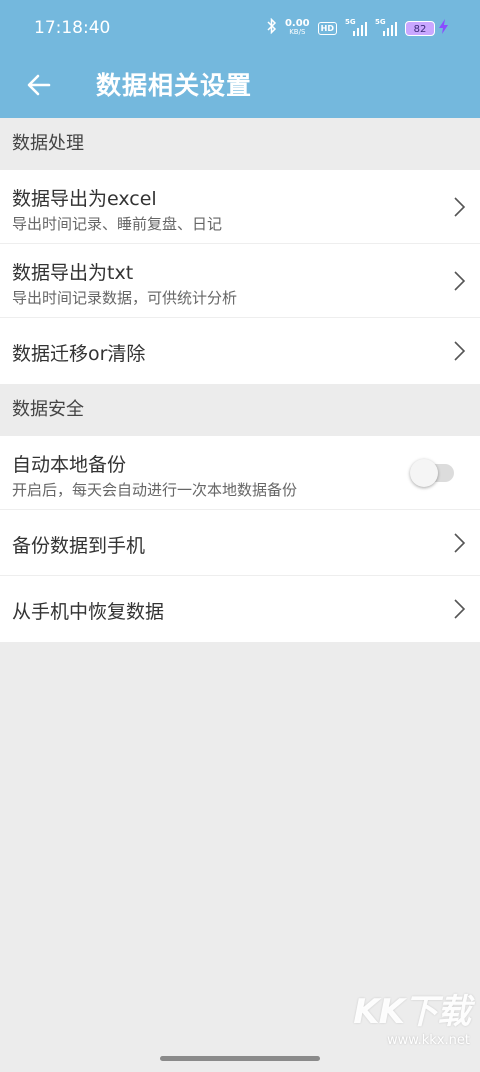 The image size is (480, 1072). I want to click on setting-item-title: 数据导出为excel, so click(84, 199).